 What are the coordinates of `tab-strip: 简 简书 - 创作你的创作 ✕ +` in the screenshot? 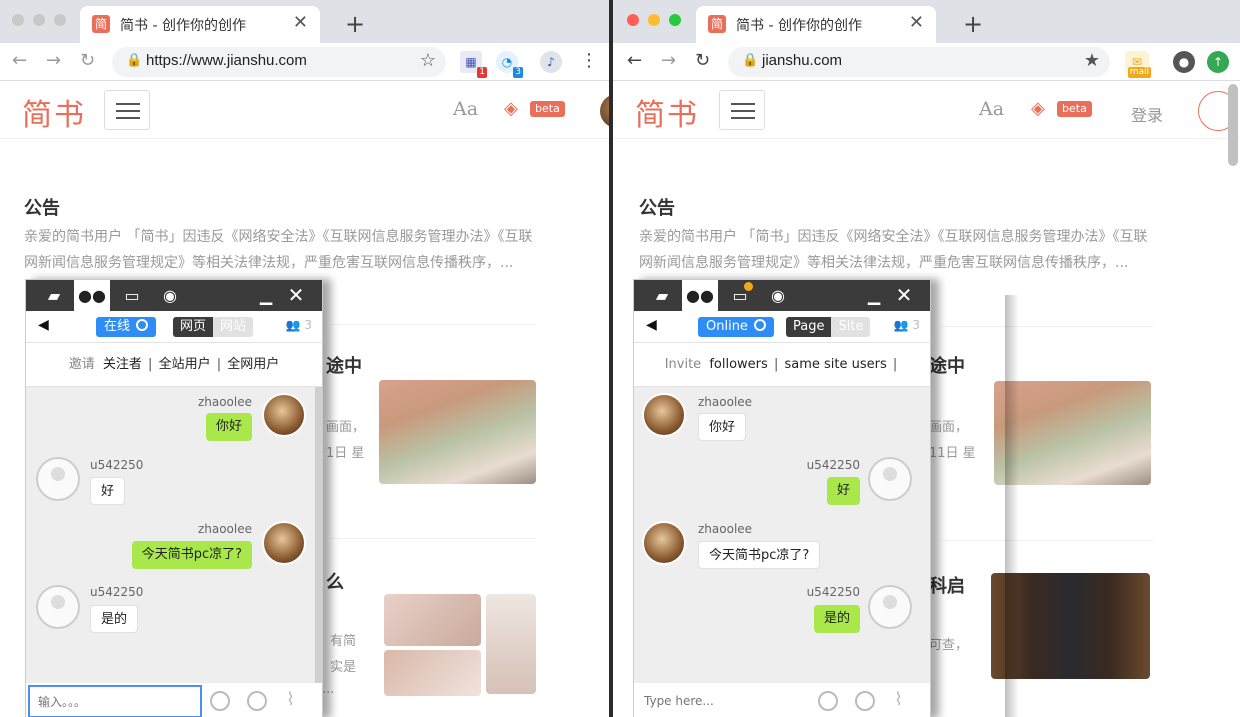 It's located at (926, 21).